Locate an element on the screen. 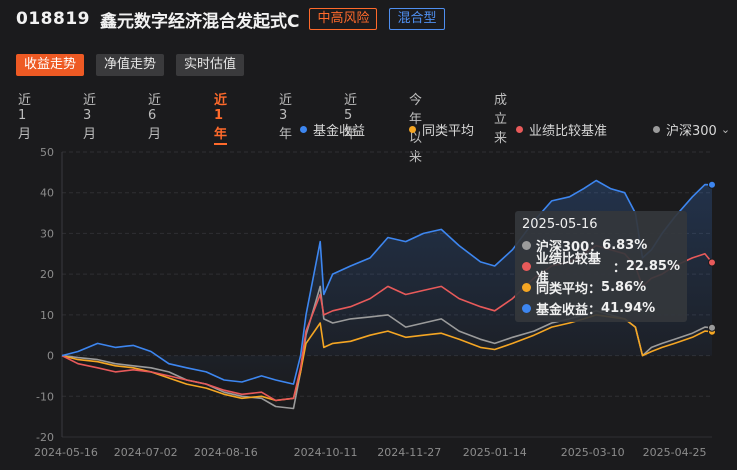 The height and width of the screenshot is (470, 737). y-tick-label: 50 is located at coordinates (47, 152).